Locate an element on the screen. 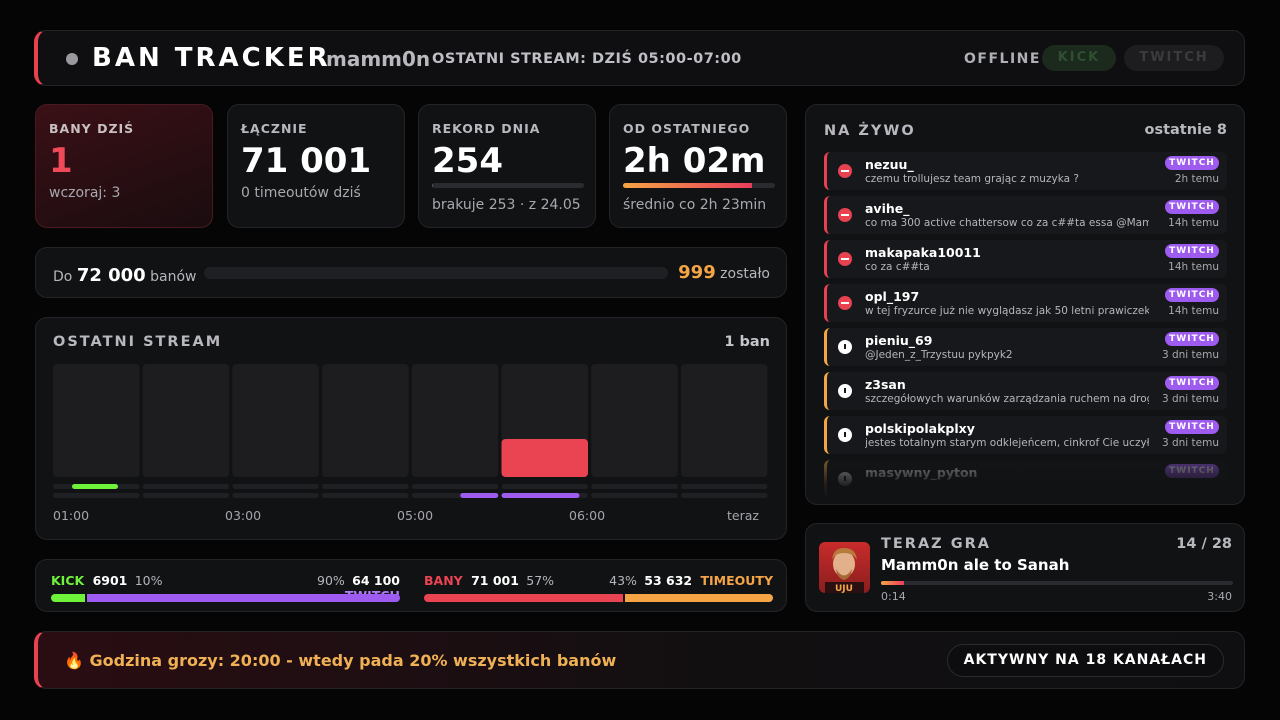 The image size is (1280, 720). since-last-progress-bar is located at coordinates (699, 185).